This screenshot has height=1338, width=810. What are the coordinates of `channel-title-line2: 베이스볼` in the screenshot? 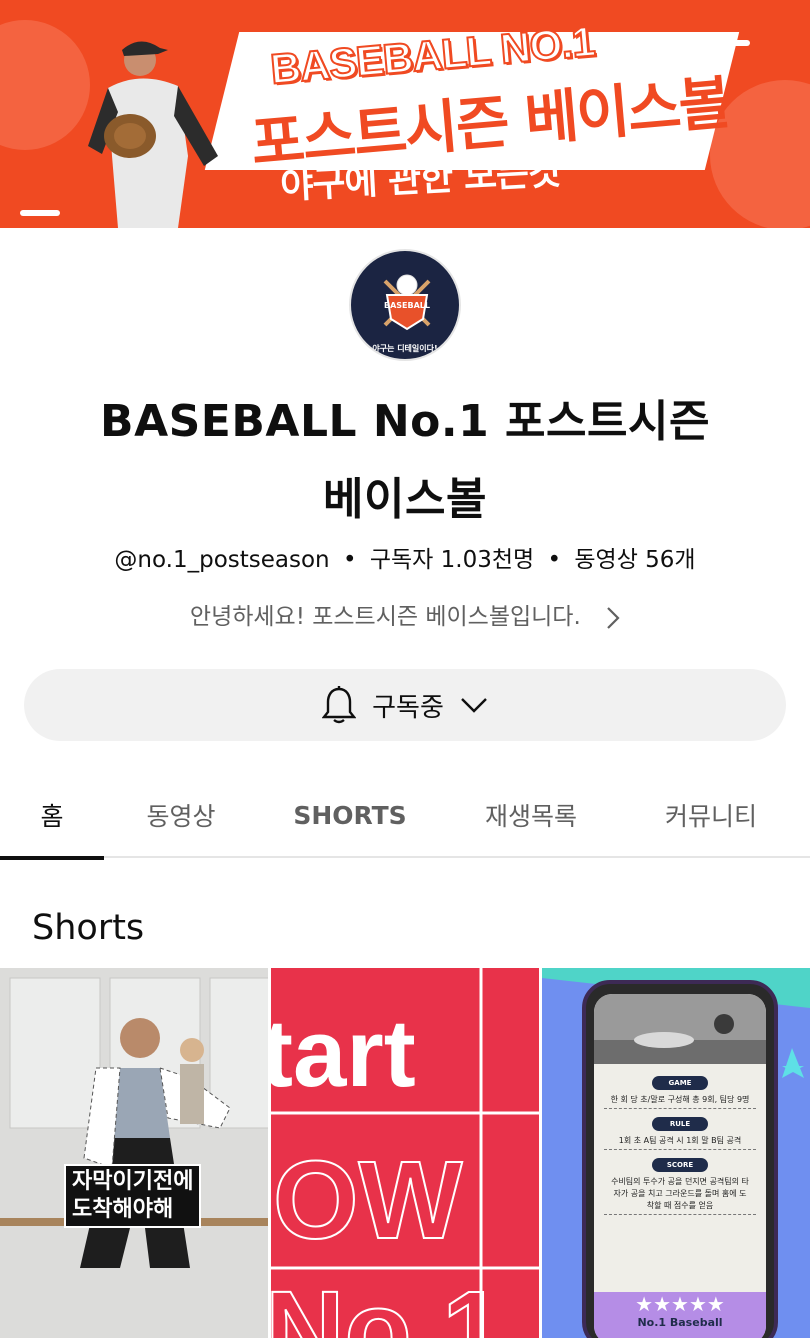 It's located at (405, 499).